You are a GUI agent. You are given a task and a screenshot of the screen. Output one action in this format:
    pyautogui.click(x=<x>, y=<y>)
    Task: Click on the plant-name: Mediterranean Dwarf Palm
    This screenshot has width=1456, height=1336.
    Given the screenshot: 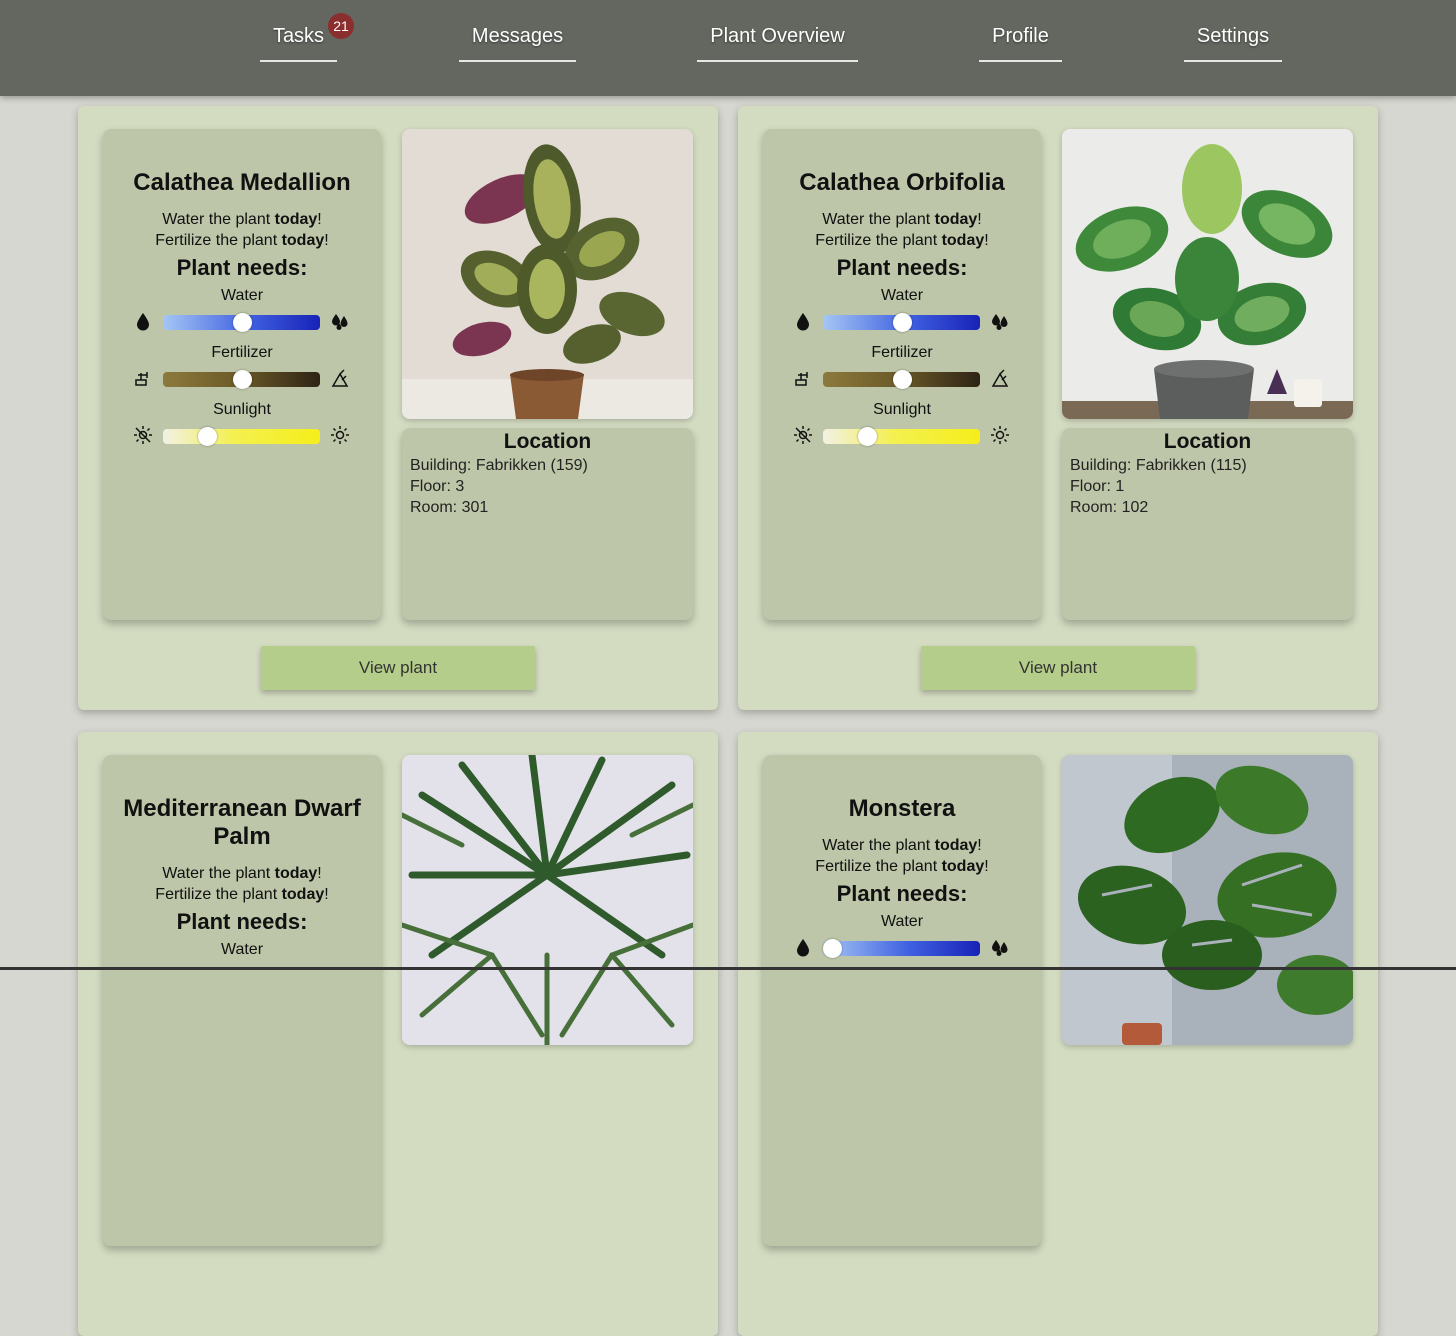 What is the action you would take?
    pyautogui.click(x=242, y=822)
    